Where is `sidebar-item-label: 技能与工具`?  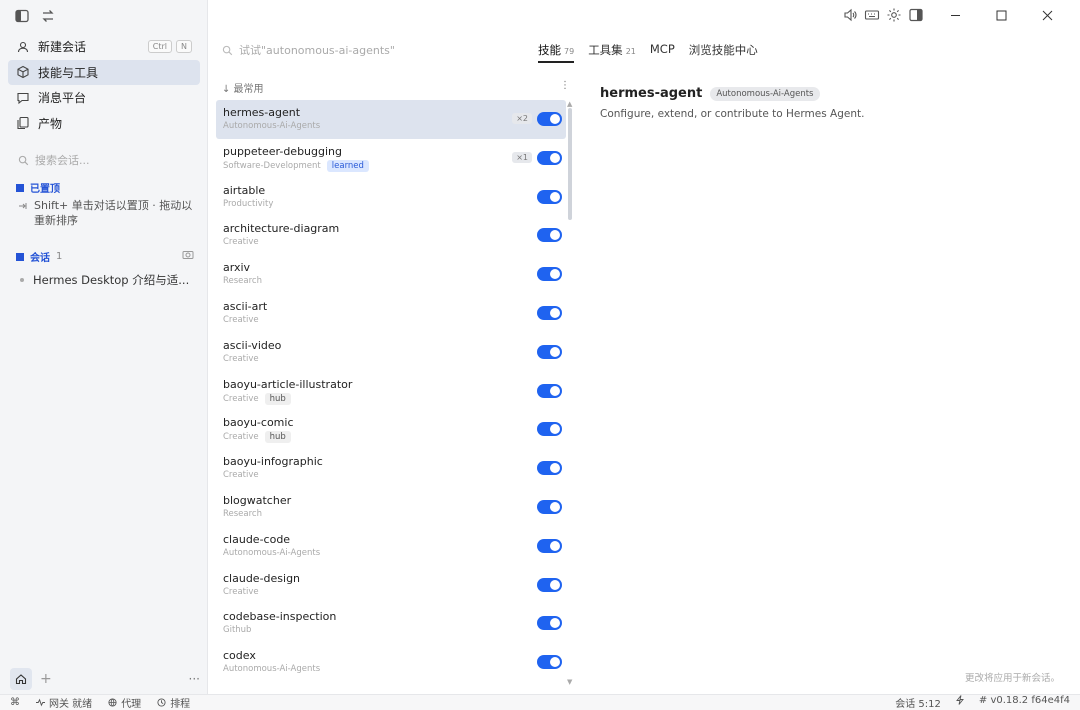 sidebar-item-label: 技能与工具 is located at coordinates (68, 72).